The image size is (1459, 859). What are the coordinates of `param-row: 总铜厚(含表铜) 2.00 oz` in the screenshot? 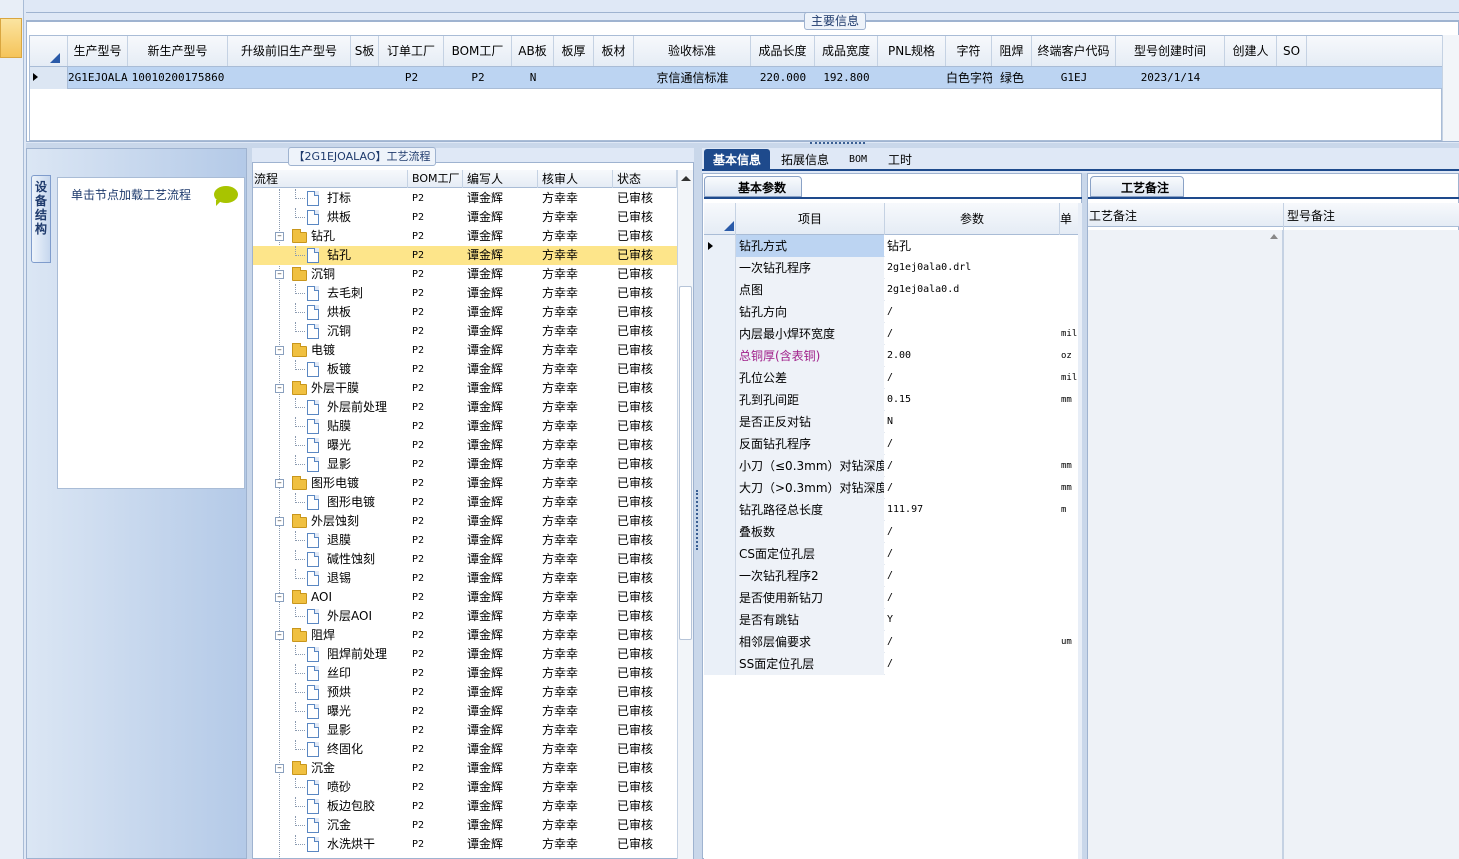 It's located at (891, 356).